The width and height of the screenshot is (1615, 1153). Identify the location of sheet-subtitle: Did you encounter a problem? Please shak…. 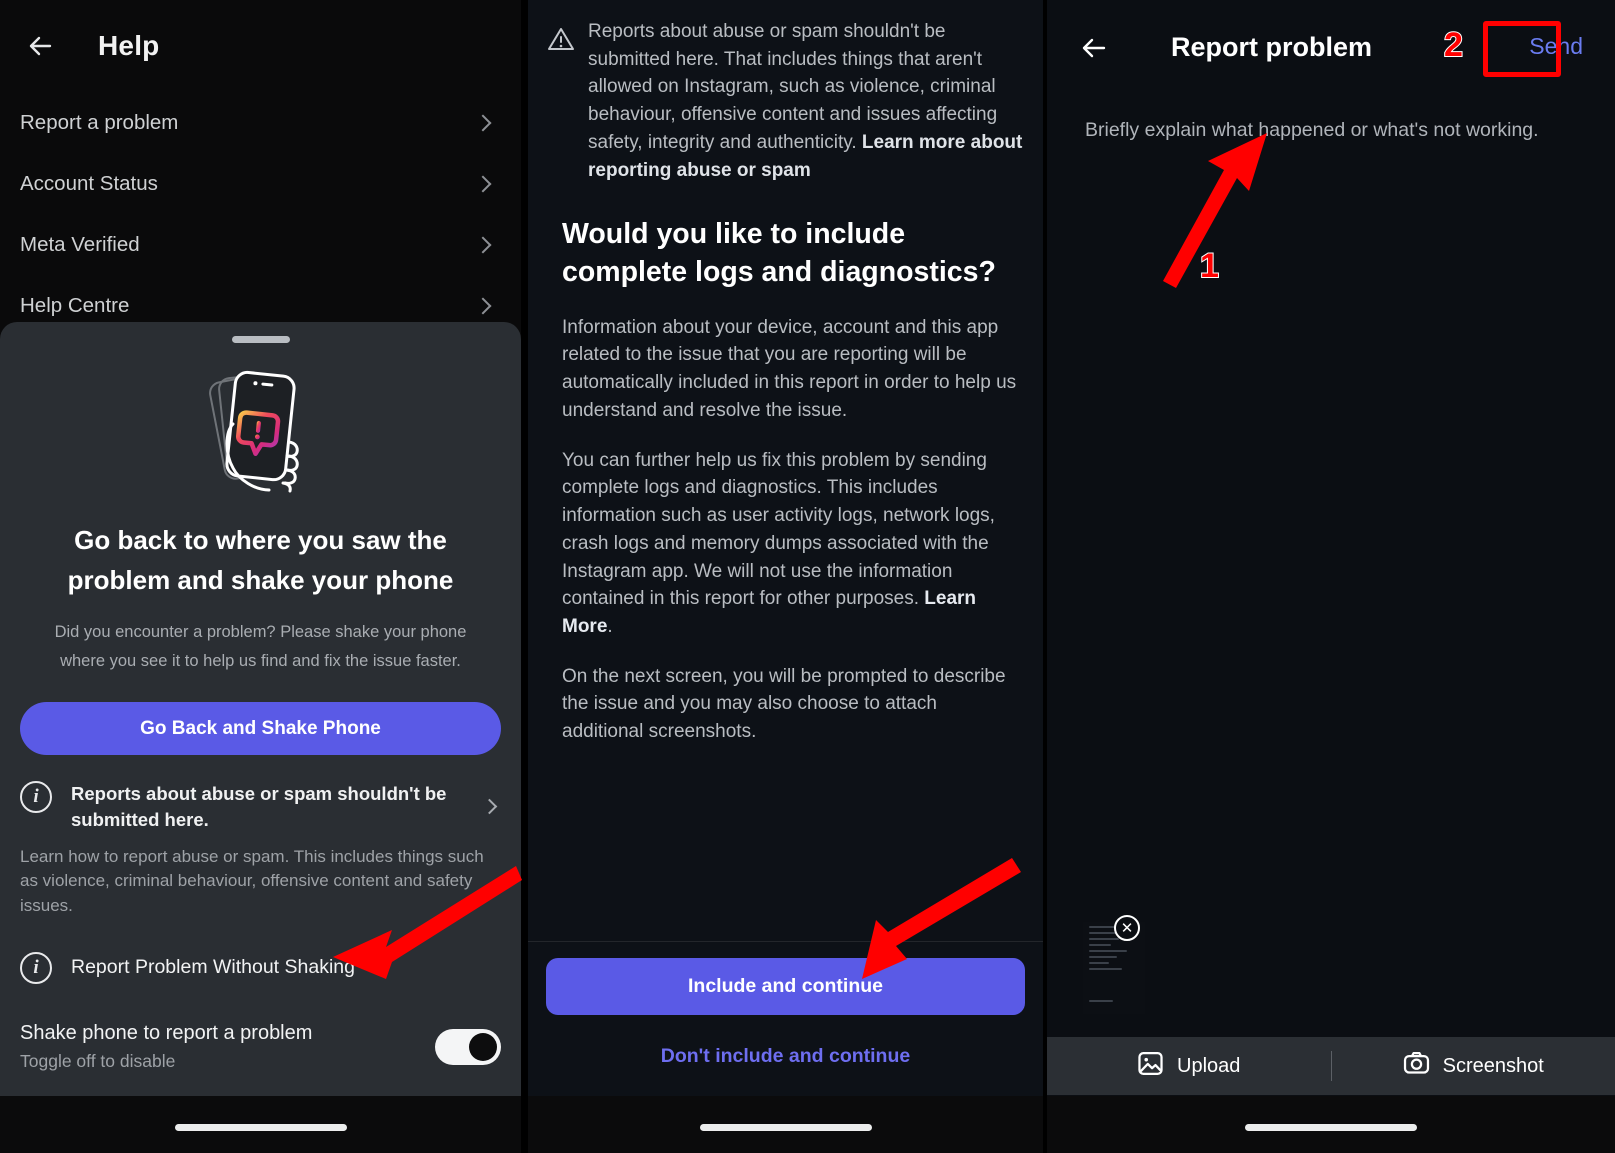
(260, 647).